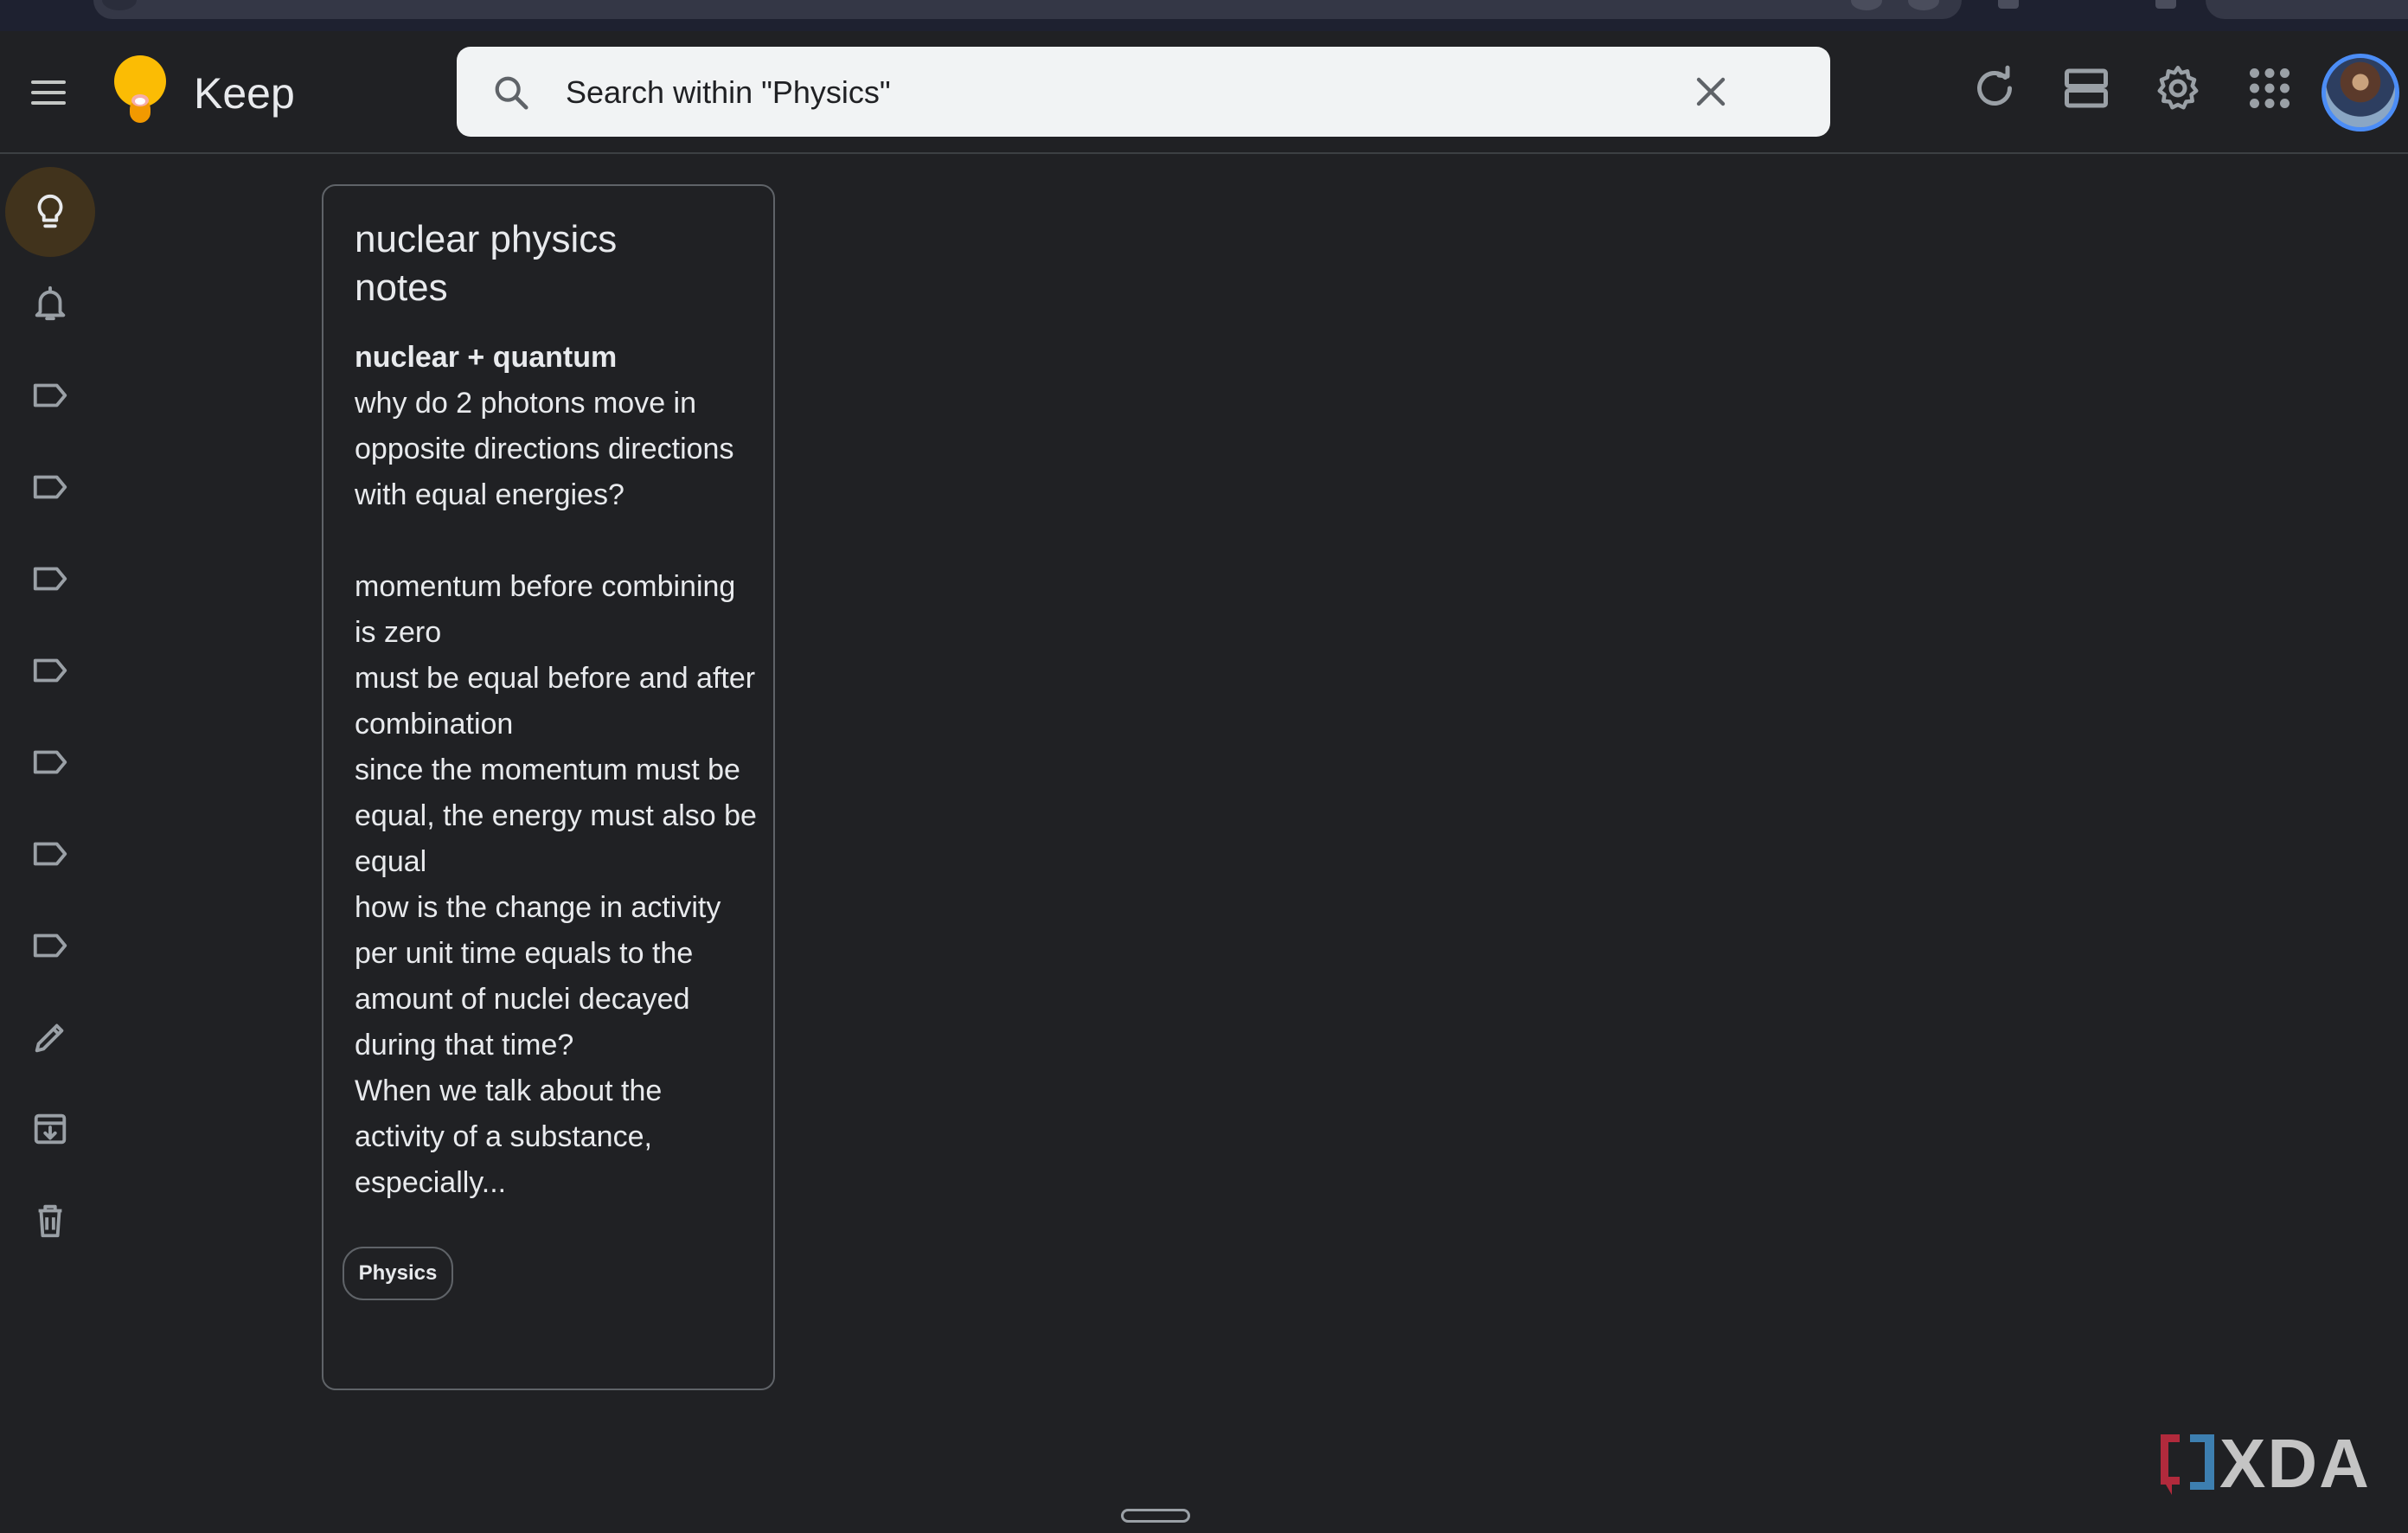 Image resolution: width=2408 pixels, height=1533 pixels. Describe the element at coordinates (555, 678) in the screenshot. I see `note-line: must be equal before and after` at that location.